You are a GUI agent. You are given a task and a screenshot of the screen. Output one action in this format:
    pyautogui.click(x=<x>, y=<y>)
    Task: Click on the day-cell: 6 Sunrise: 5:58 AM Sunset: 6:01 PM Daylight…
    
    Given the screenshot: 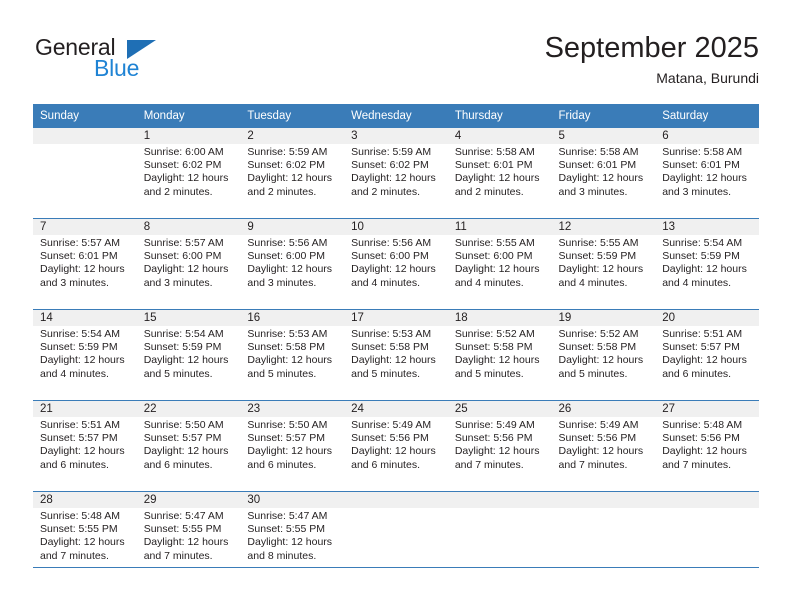 What is the action you would take?
    pyautogui.click(x=707, y=173)
    